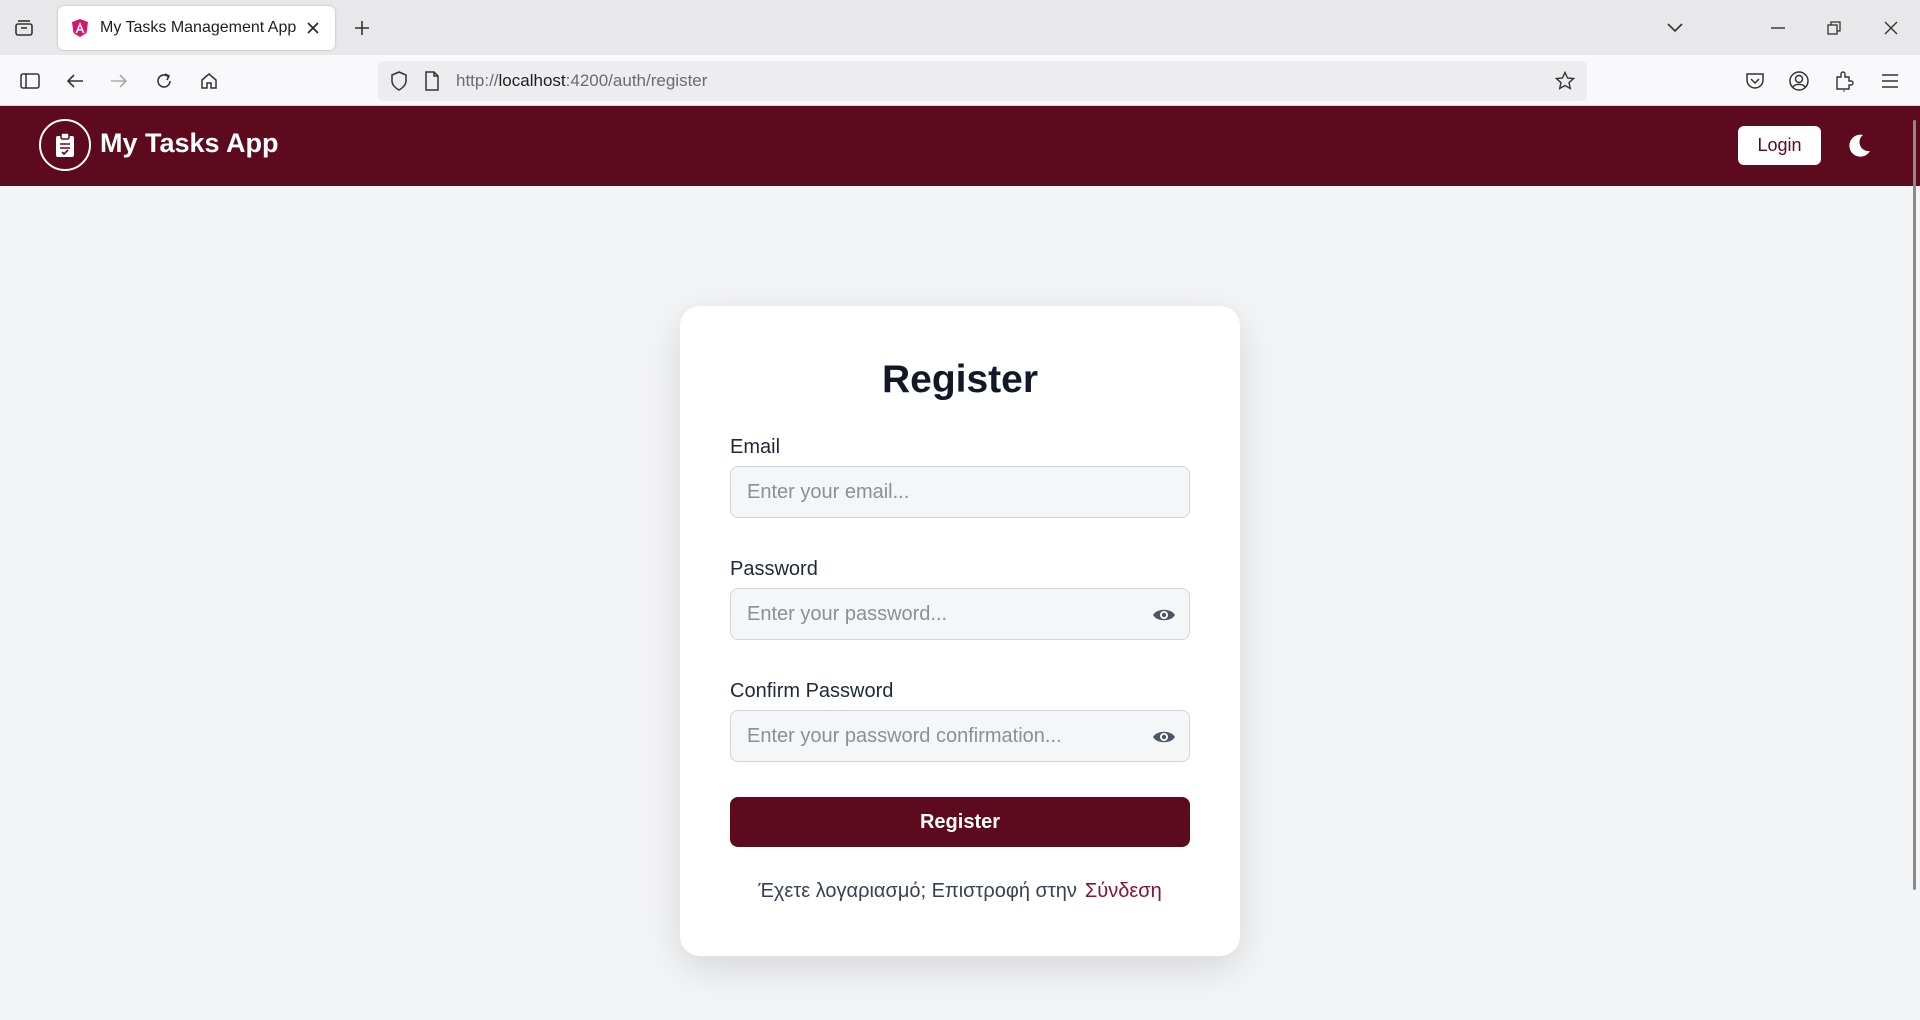  Describe the element at coordinates (164, 81) in the screenshot. I see `reload-icon` at that location.